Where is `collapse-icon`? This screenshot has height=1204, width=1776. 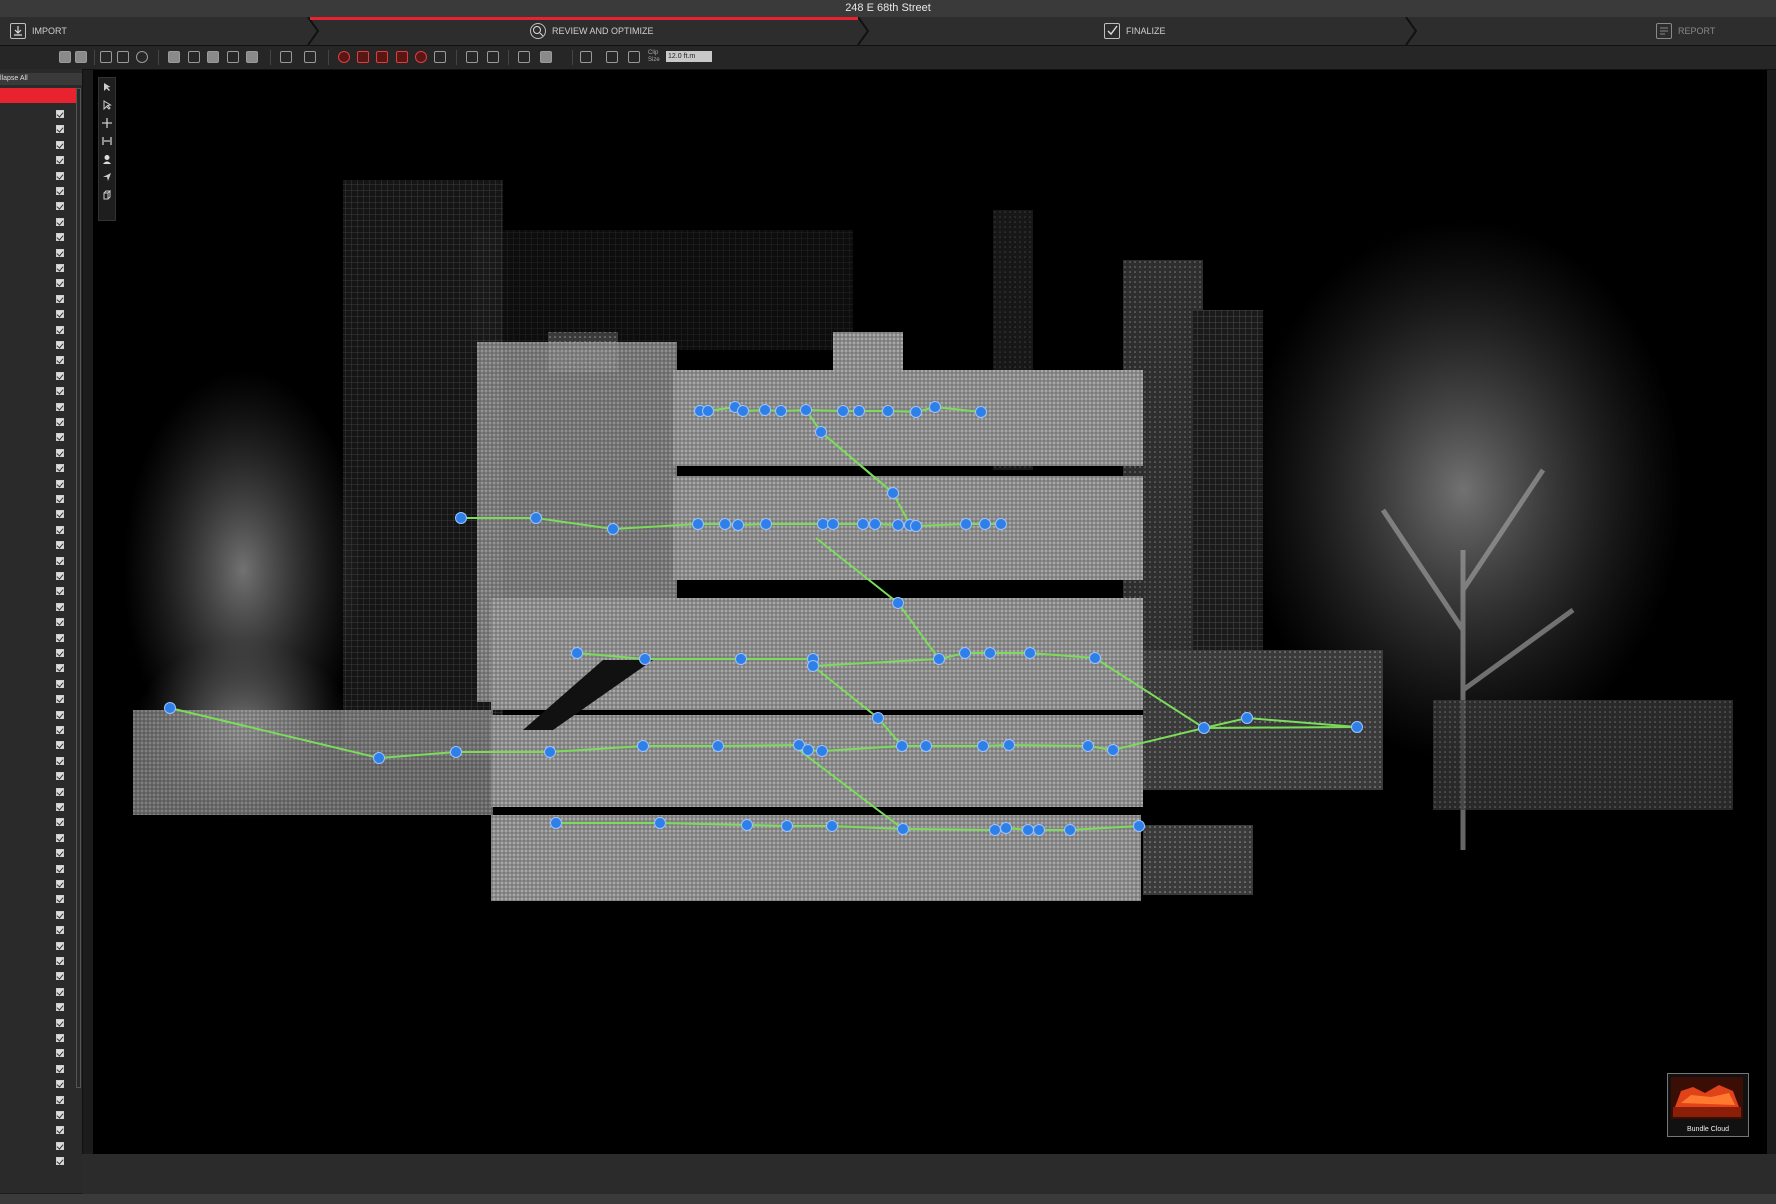 collapse-icon is located at coordinates (81, 57).